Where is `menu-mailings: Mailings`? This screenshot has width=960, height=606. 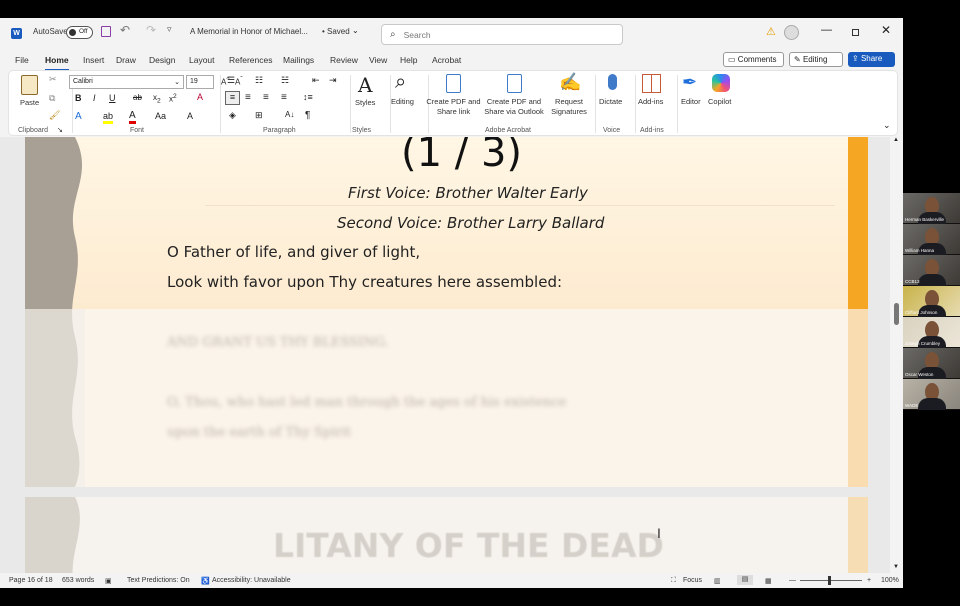 menu-mailings: Mailings is located at coordinates (298, 60).